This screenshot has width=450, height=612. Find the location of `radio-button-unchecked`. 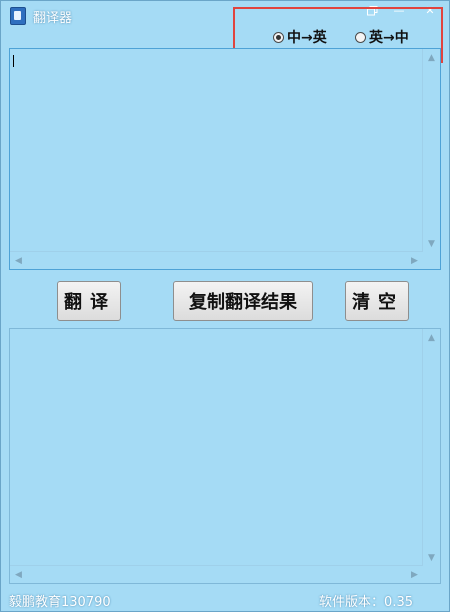

radio-button-unchecked is located at coordinates (360, 37).